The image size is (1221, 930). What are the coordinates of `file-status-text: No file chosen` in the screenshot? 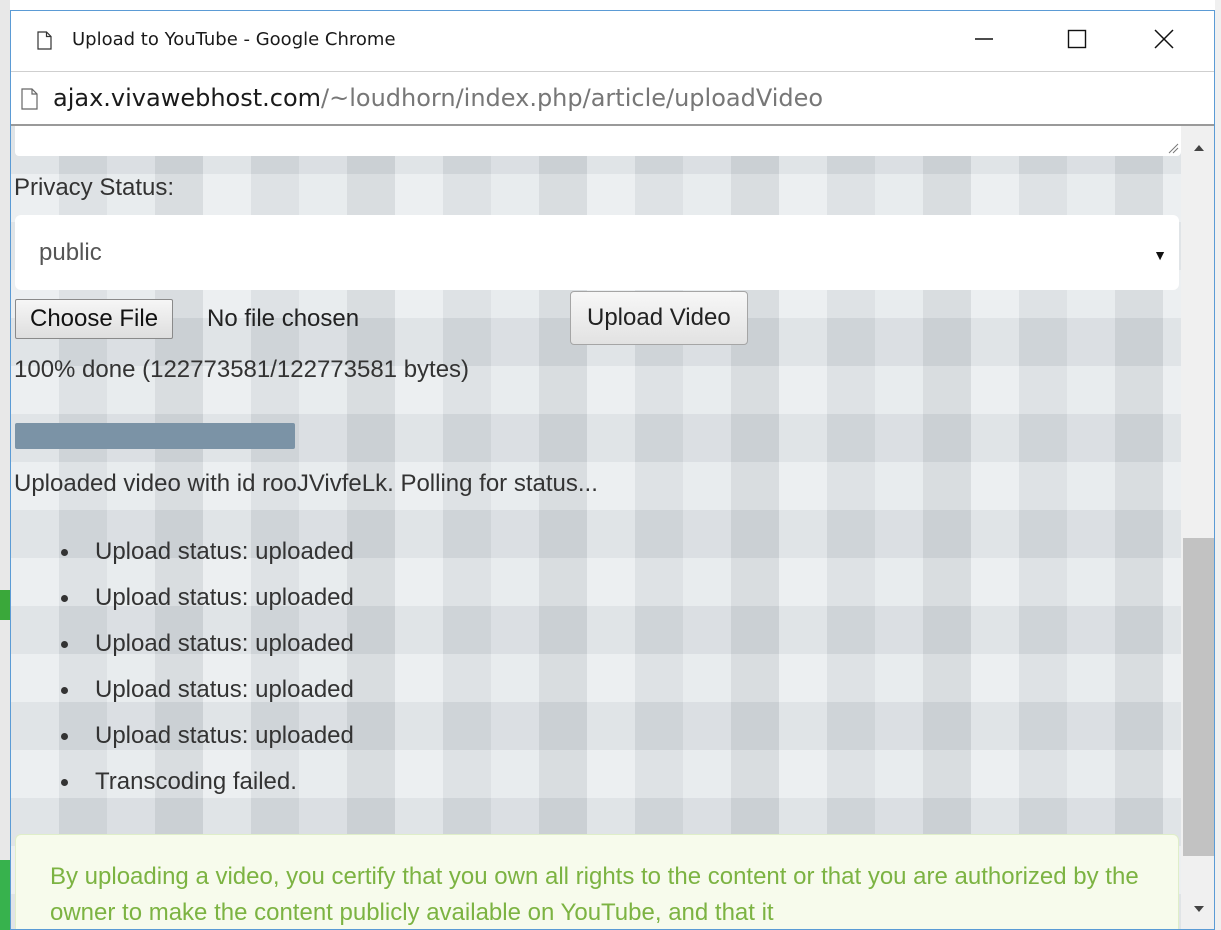 It's located at (283, 318).